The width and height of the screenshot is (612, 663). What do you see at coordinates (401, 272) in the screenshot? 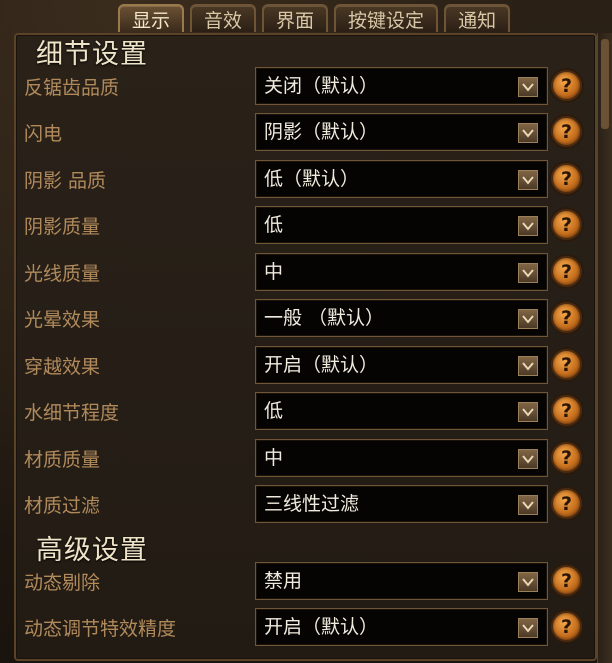
I see `setting-dropdown-light-quality: 中` at bounding box center [401, 272].